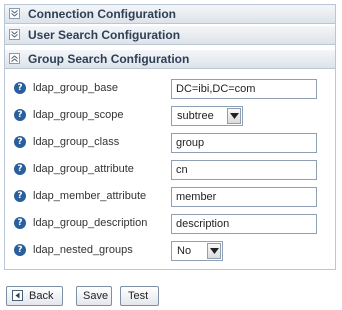 The image size is (342, 310). Describe the element at coordinates (78, 115) in the screenshot. I see `field-label: ldap_group_scope` at that location.